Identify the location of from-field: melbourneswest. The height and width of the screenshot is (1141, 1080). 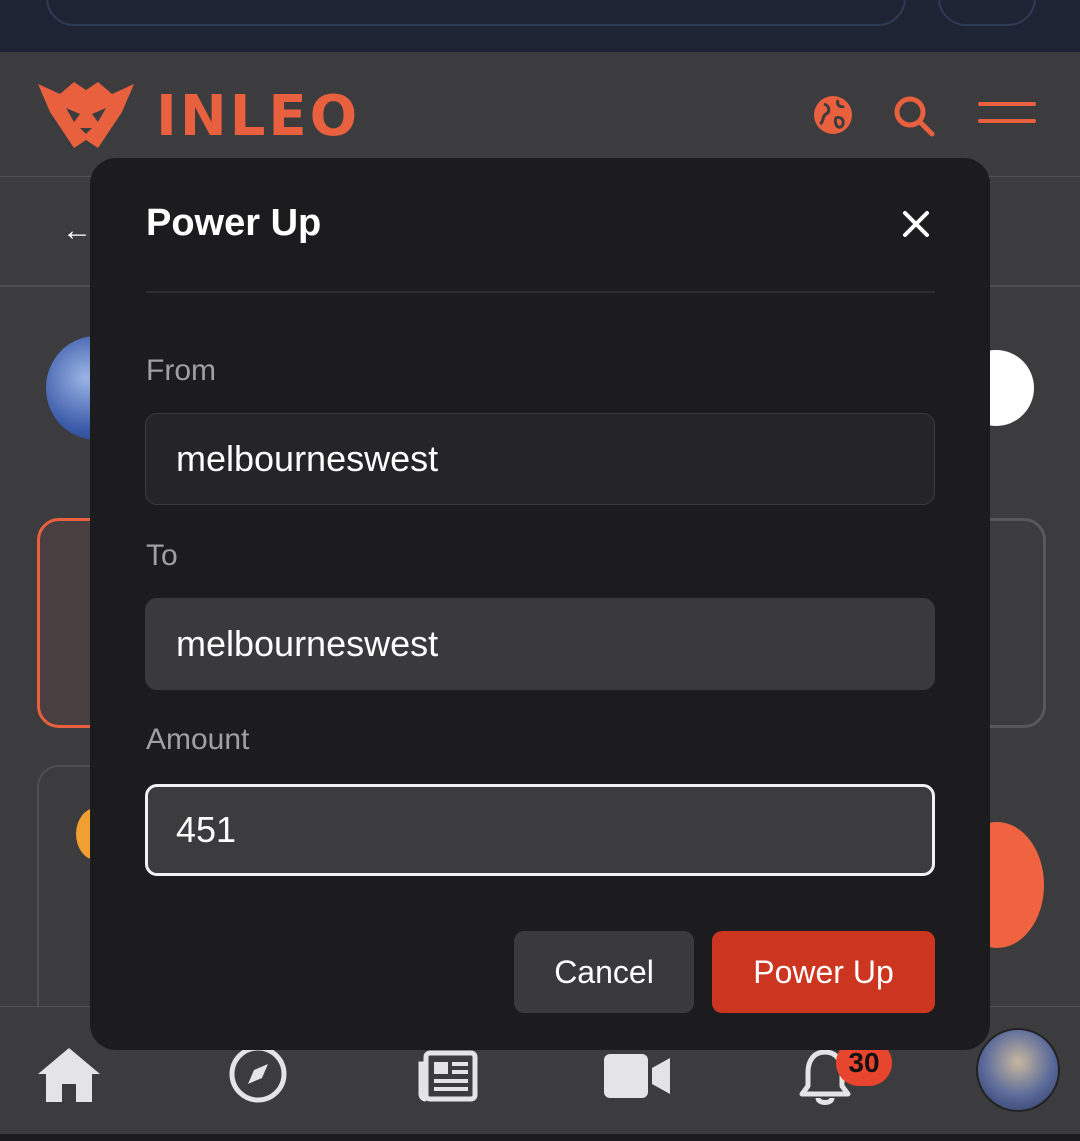
(540, 459).